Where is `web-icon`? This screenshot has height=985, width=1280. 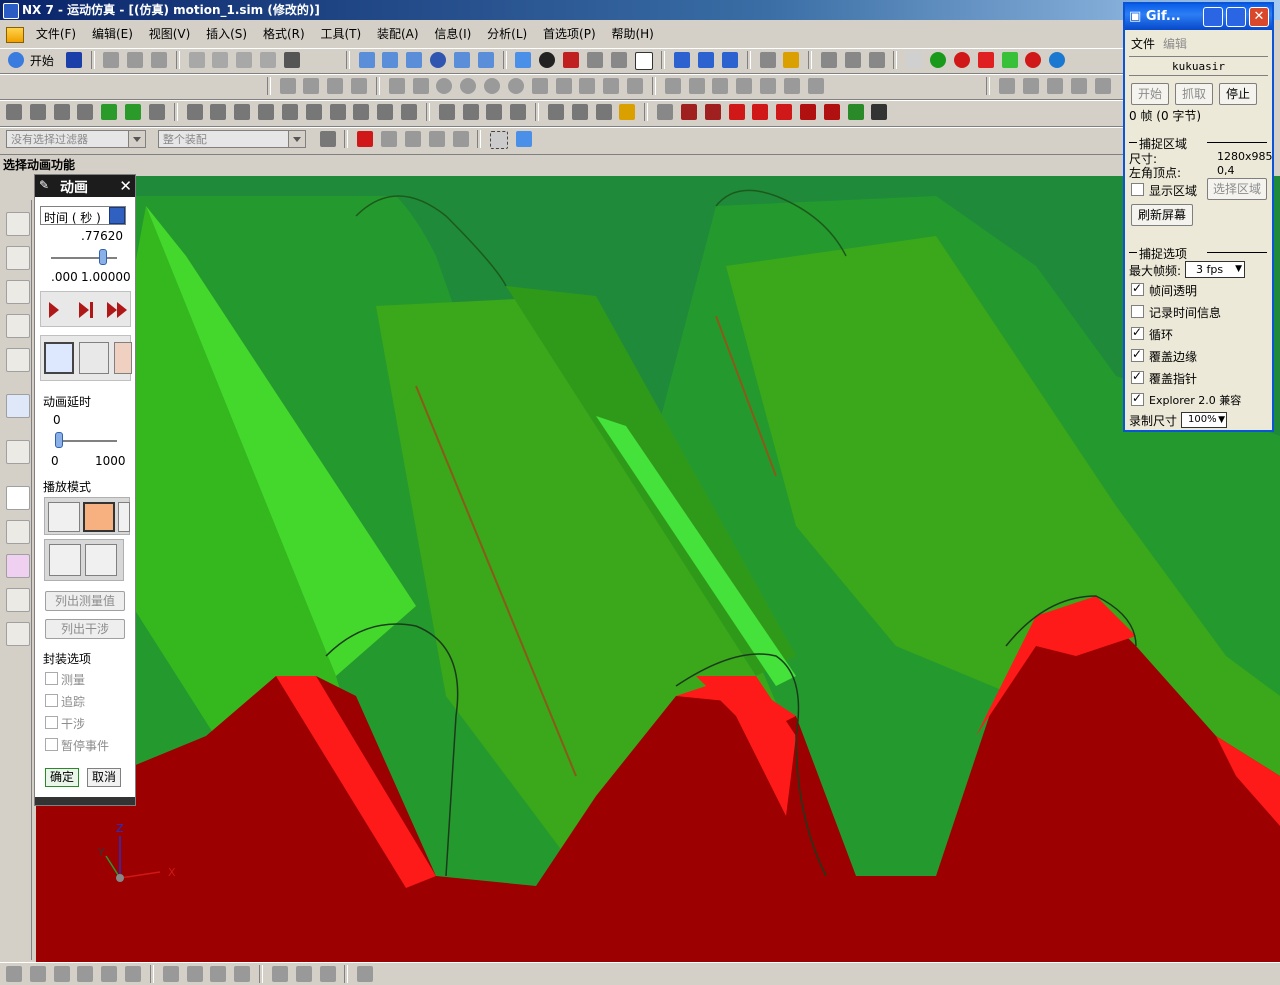
web-icon is located at coordinates (18, 406).